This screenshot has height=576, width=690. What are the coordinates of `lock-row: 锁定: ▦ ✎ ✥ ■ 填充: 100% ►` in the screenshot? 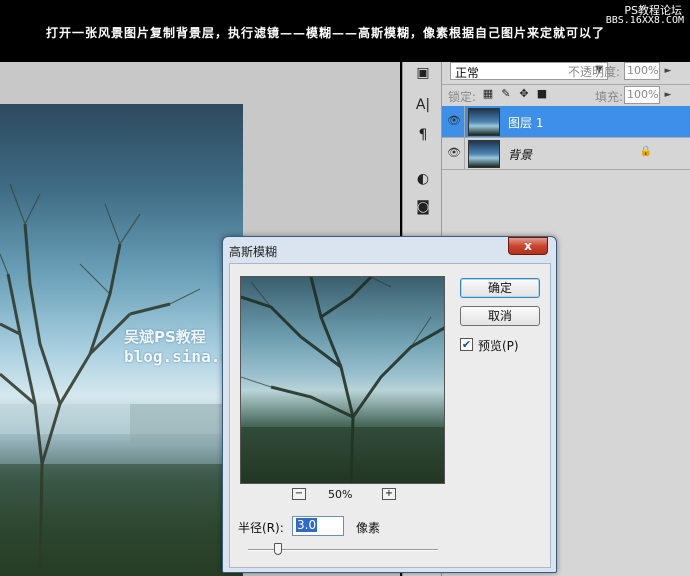 It's located at (566, 95).